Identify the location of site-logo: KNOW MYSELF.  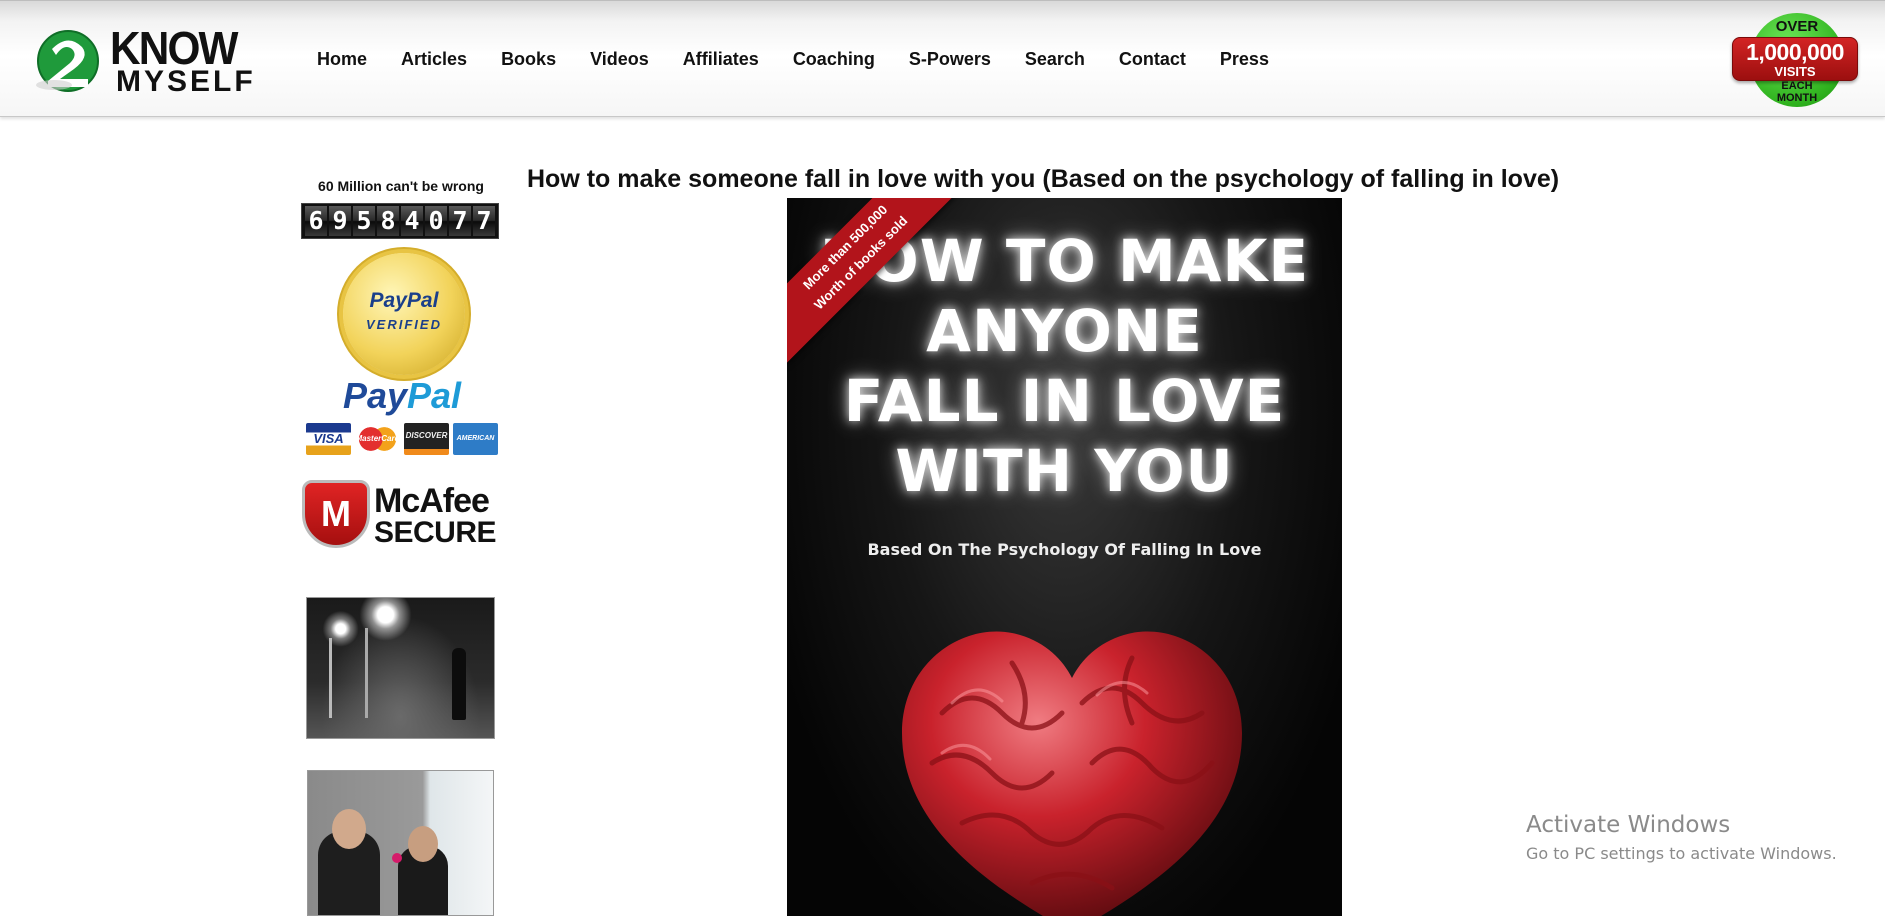
(149, 59).